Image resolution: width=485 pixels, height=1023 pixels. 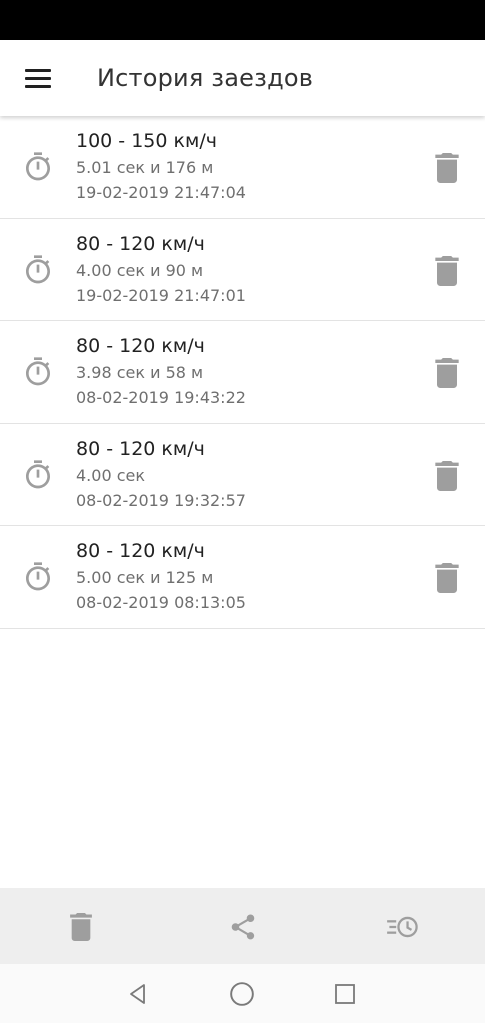 I want to click on share-icon, so click(x=243, y=927).